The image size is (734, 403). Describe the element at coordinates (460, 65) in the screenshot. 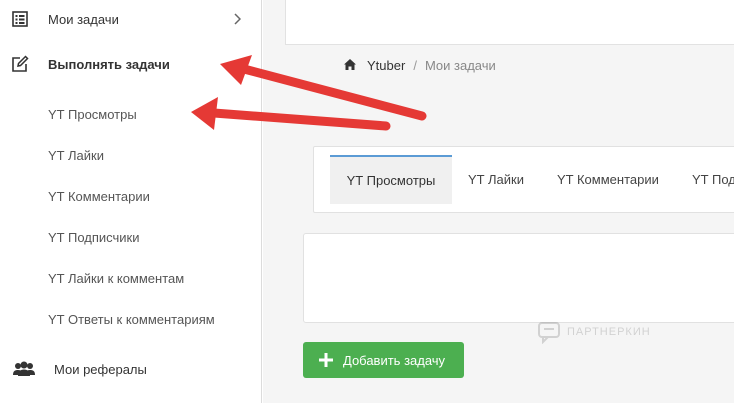

I see `breadcrumb-current: Мои задачи` at that location.